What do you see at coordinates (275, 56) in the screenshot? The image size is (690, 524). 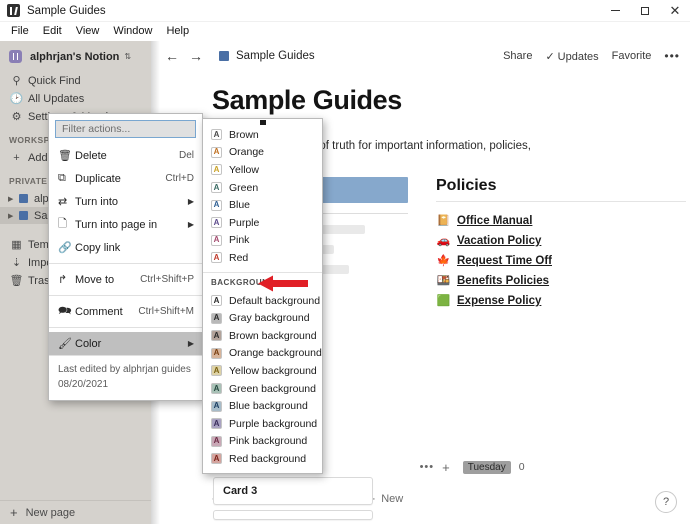 I see `breadcrumb: Sample Guides` at bounding box center [275, 56].